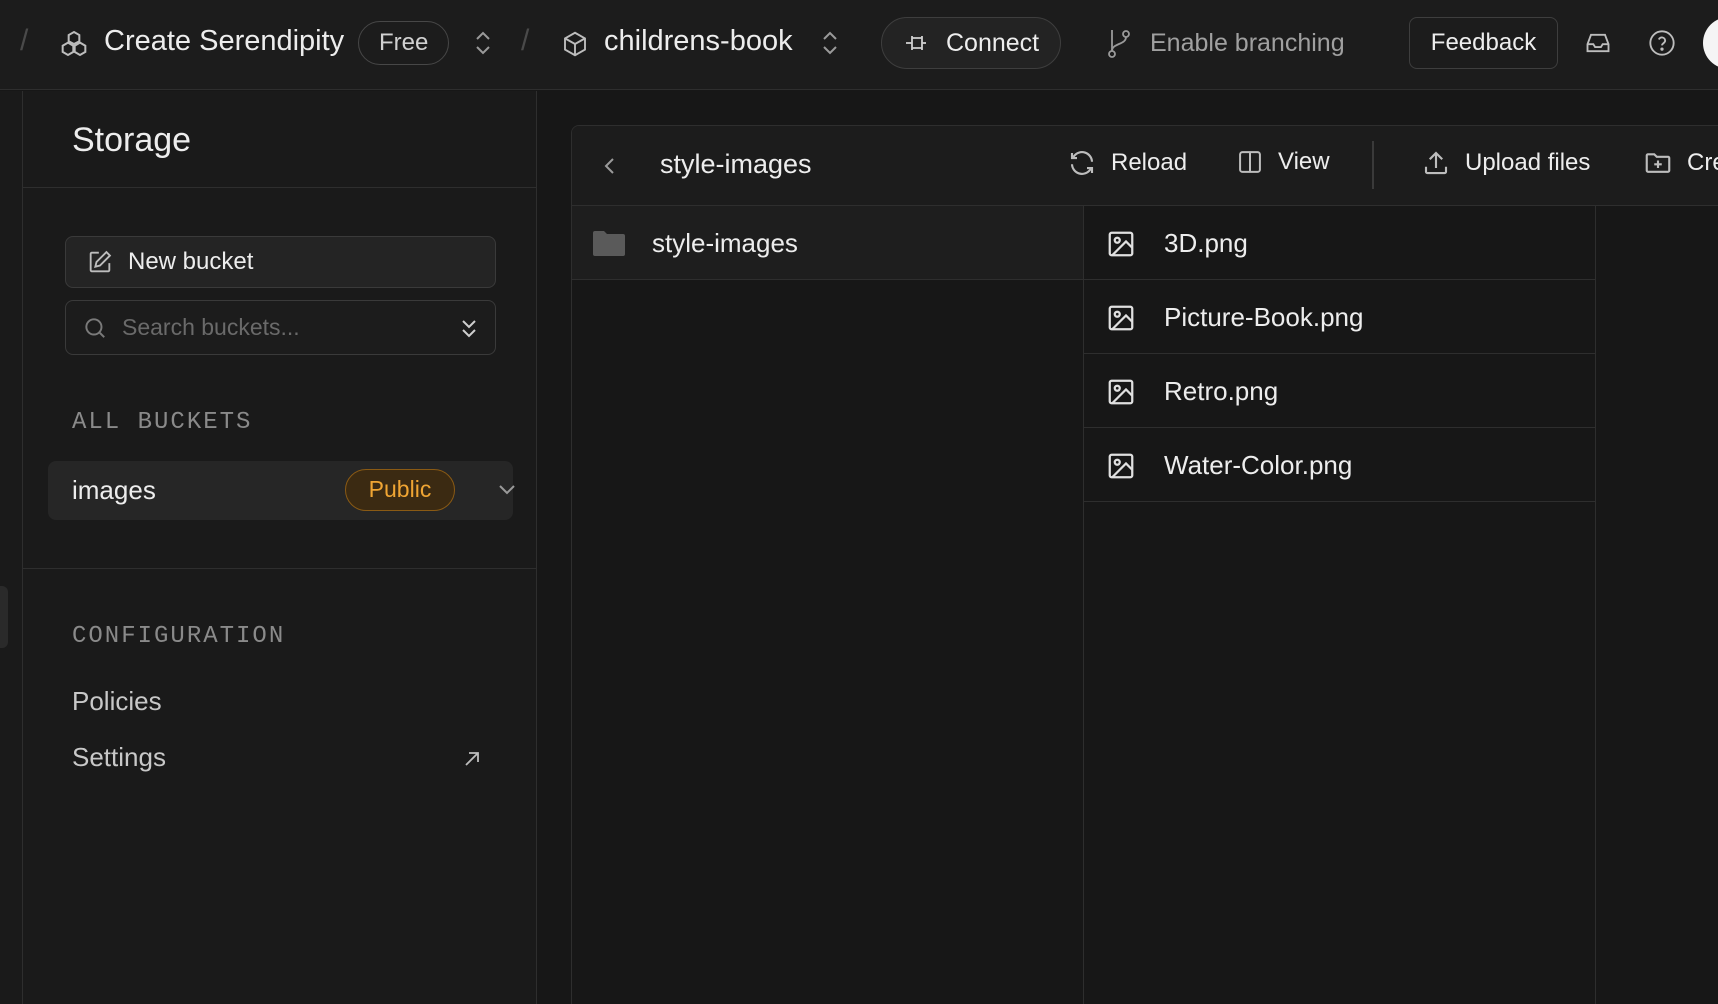  What do you see at coordinates (916, 43) in the screenshot?
I see `plug-icon` at bounding box center [916, 43].